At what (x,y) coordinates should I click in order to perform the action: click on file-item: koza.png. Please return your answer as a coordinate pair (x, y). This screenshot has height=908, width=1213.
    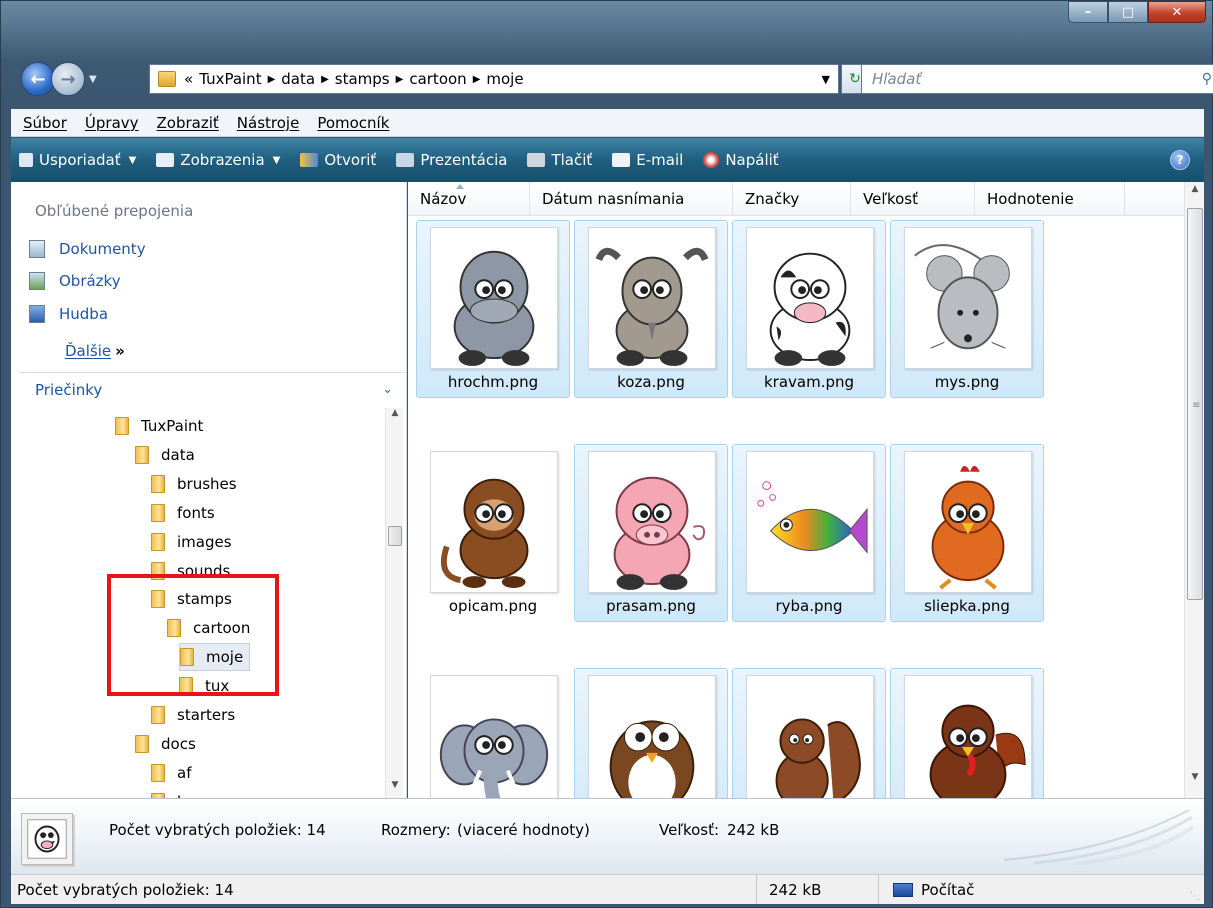
    Looking at the image, I should click on (651, 309).